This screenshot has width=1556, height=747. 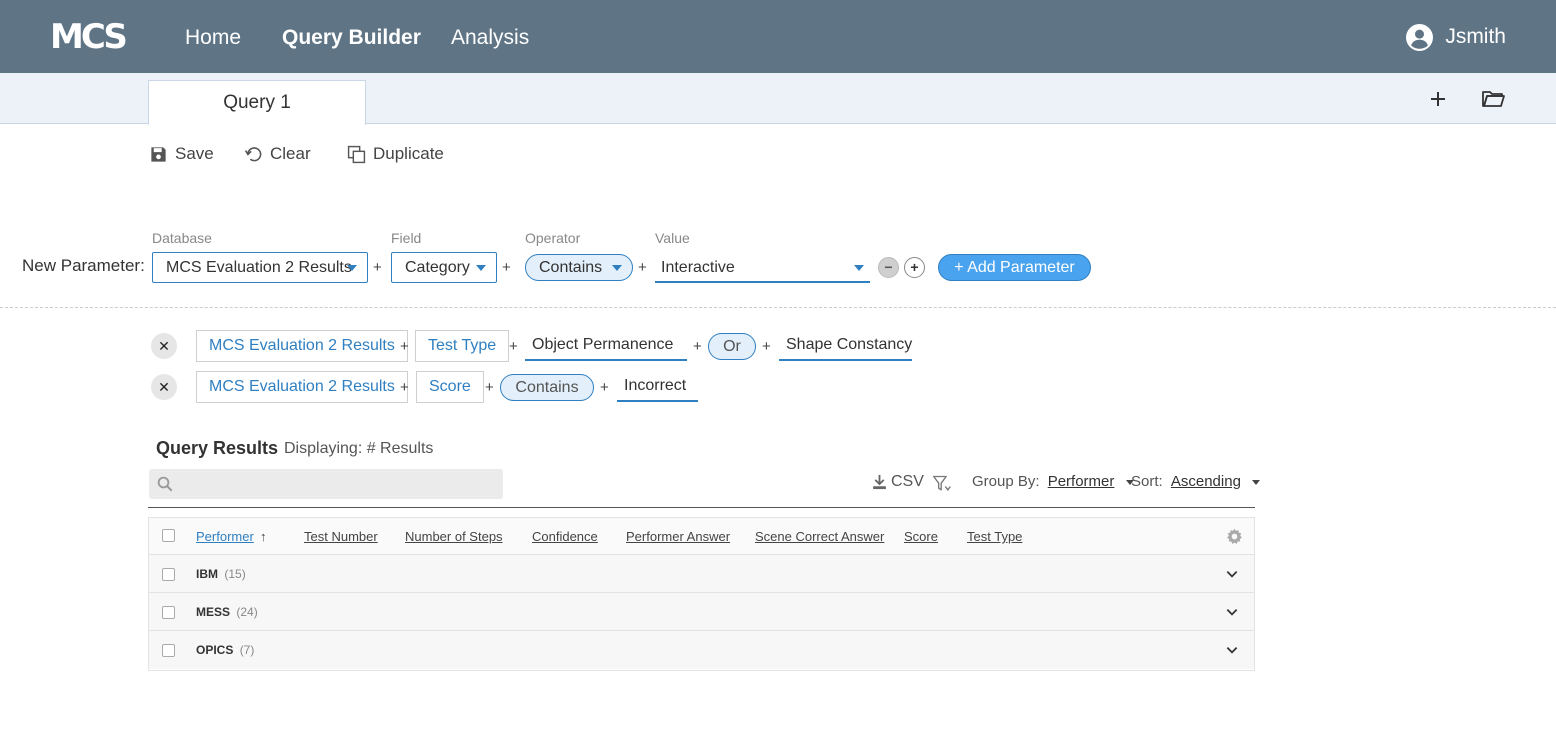 I want to click on column-header-score: Score, so click(x=921, y=536).